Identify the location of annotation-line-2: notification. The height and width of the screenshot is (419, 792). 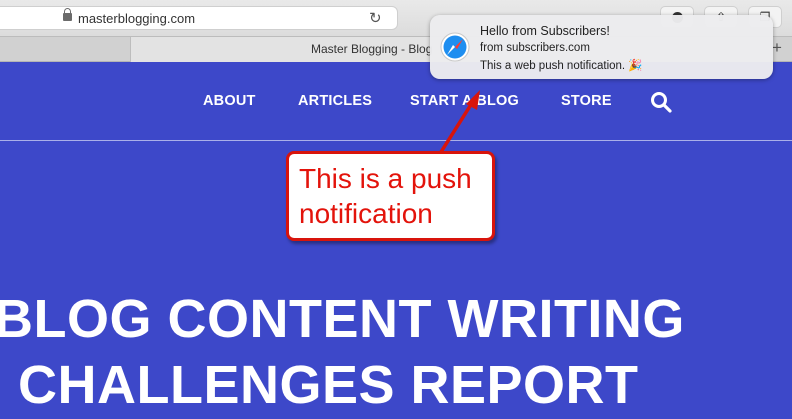
(366, 213).